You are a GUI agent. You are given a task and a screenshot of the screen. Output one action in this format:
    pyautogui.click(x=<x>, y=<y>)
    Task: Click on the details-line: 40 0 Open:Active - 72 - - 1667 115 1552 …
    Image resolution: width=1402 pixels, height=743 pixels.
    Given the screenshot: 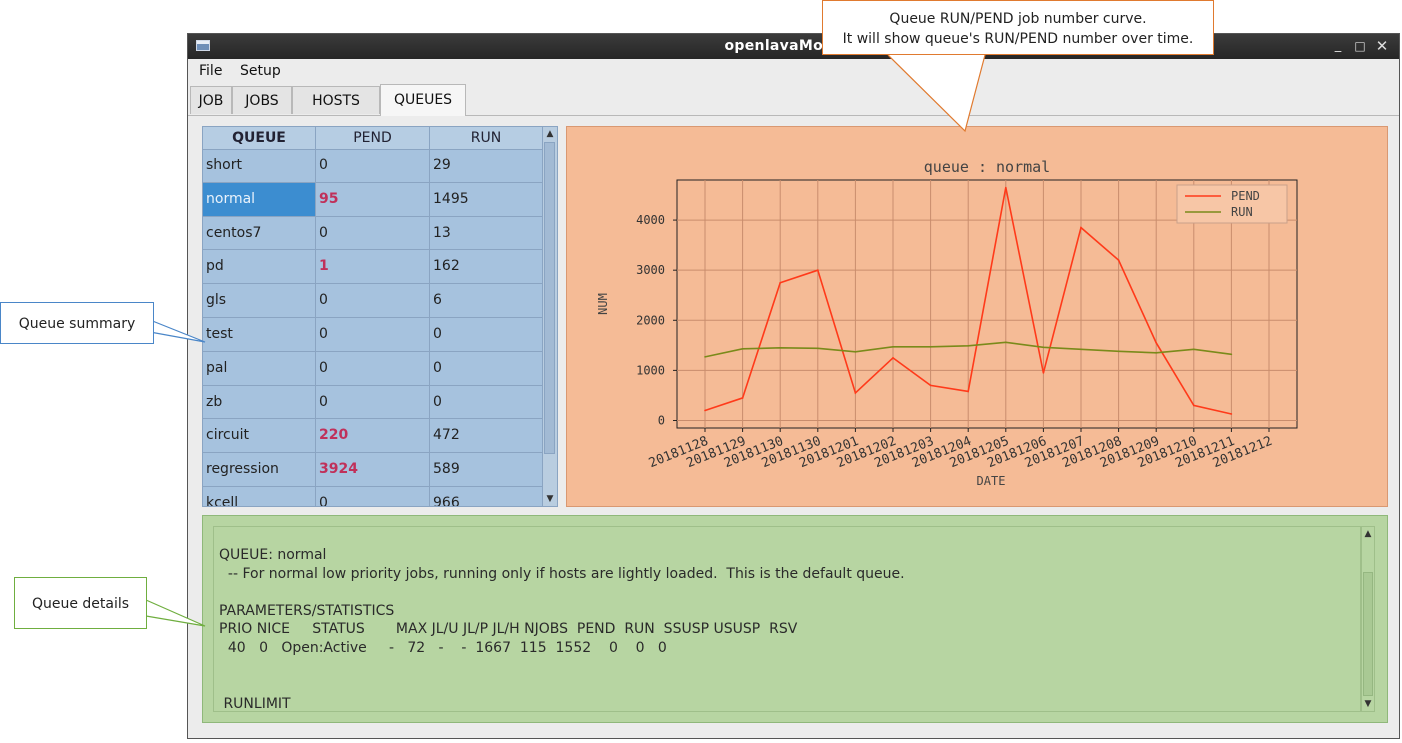 What is the action you would take?
    pyautogui.click(x=443, y=648)
    